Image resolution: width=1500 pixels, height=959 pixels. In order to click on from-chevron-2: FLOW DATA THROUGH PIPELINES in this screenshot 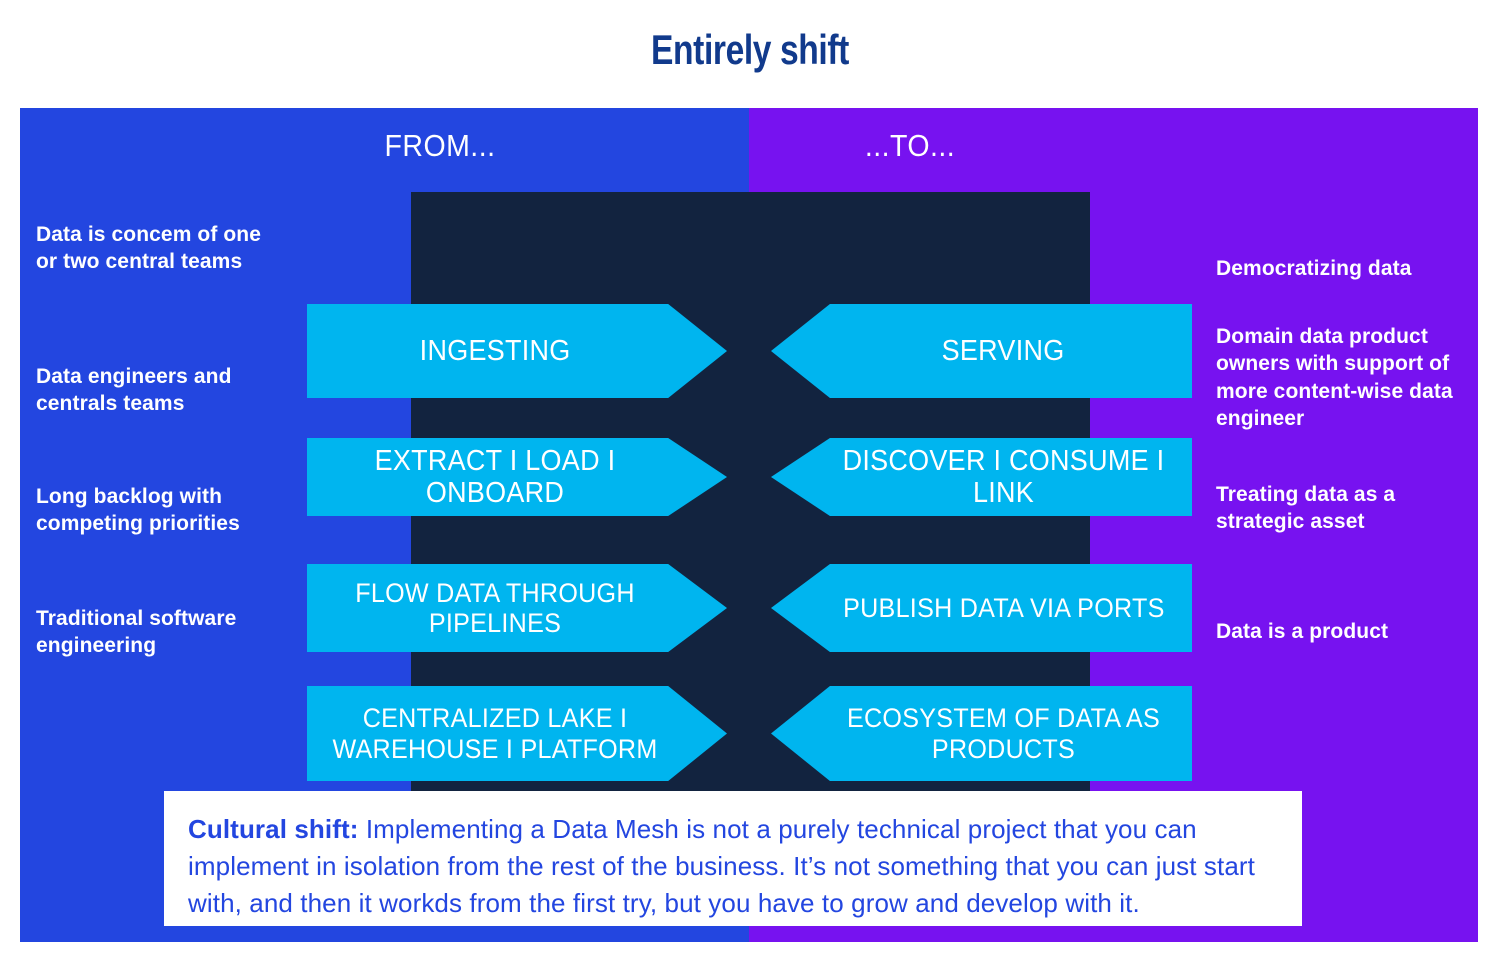, I will do `click(517, 608)`.